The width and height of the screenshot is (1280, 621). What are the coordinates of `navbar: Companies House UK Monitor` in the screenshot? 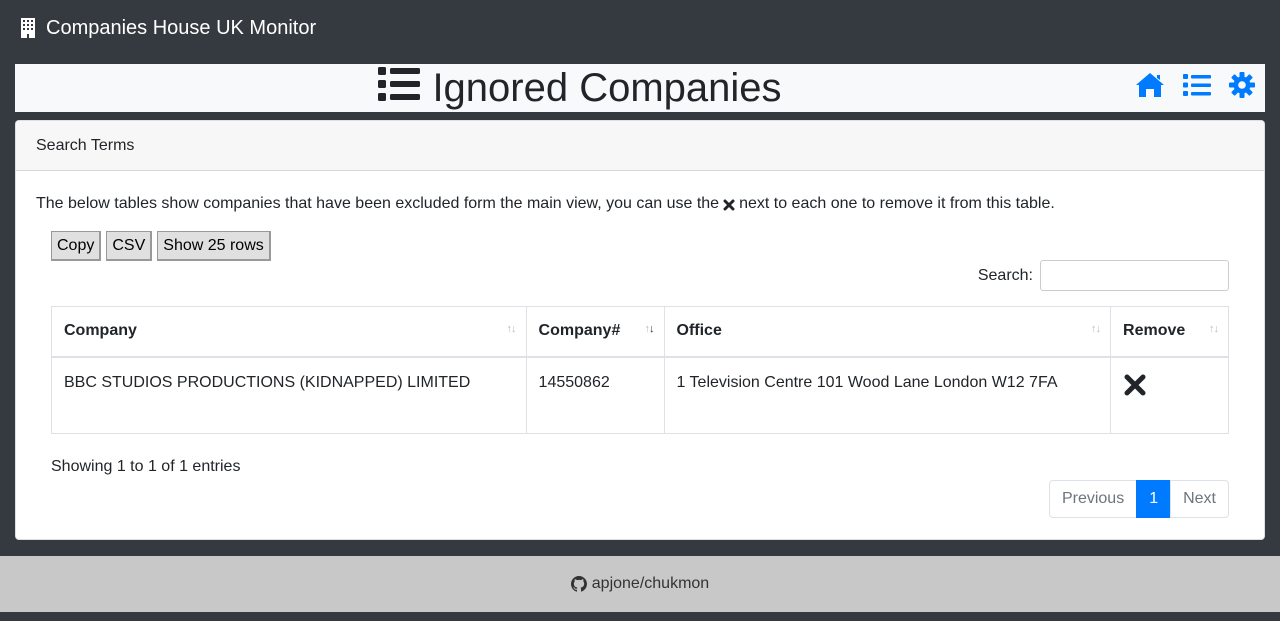 It's located at (640, 28).